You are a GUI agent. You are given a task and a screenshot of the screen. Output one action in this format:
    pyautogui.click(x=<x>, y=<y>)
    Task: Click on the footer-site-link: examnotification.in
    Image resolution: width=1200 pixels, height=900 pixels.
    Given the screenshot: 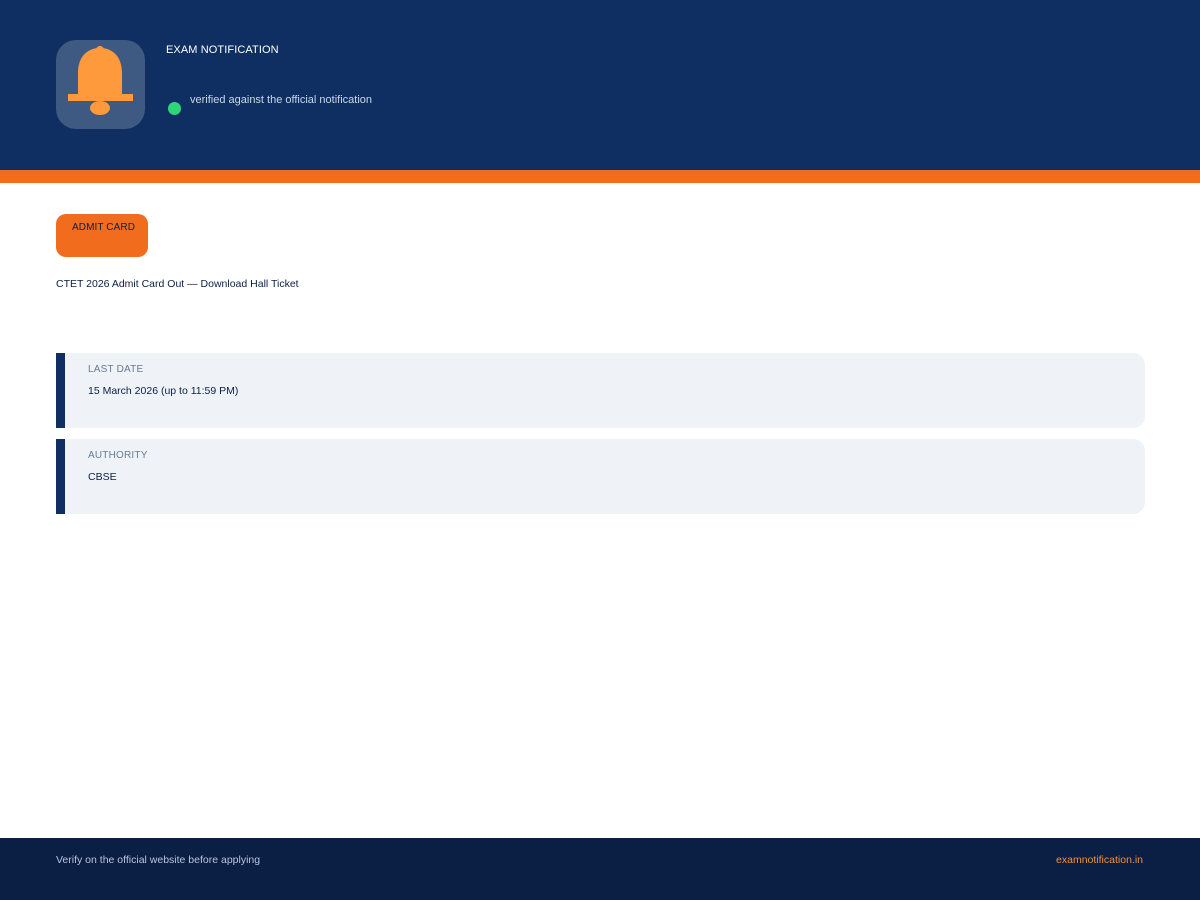 What is the action you would take?
    pyautogui.click(x=1099, y=860)
    